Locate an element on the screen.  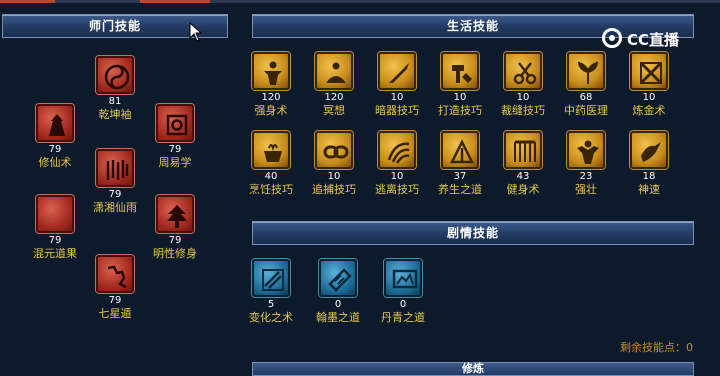
remaining-points-value: 0 is located at coordinates (689, 347).